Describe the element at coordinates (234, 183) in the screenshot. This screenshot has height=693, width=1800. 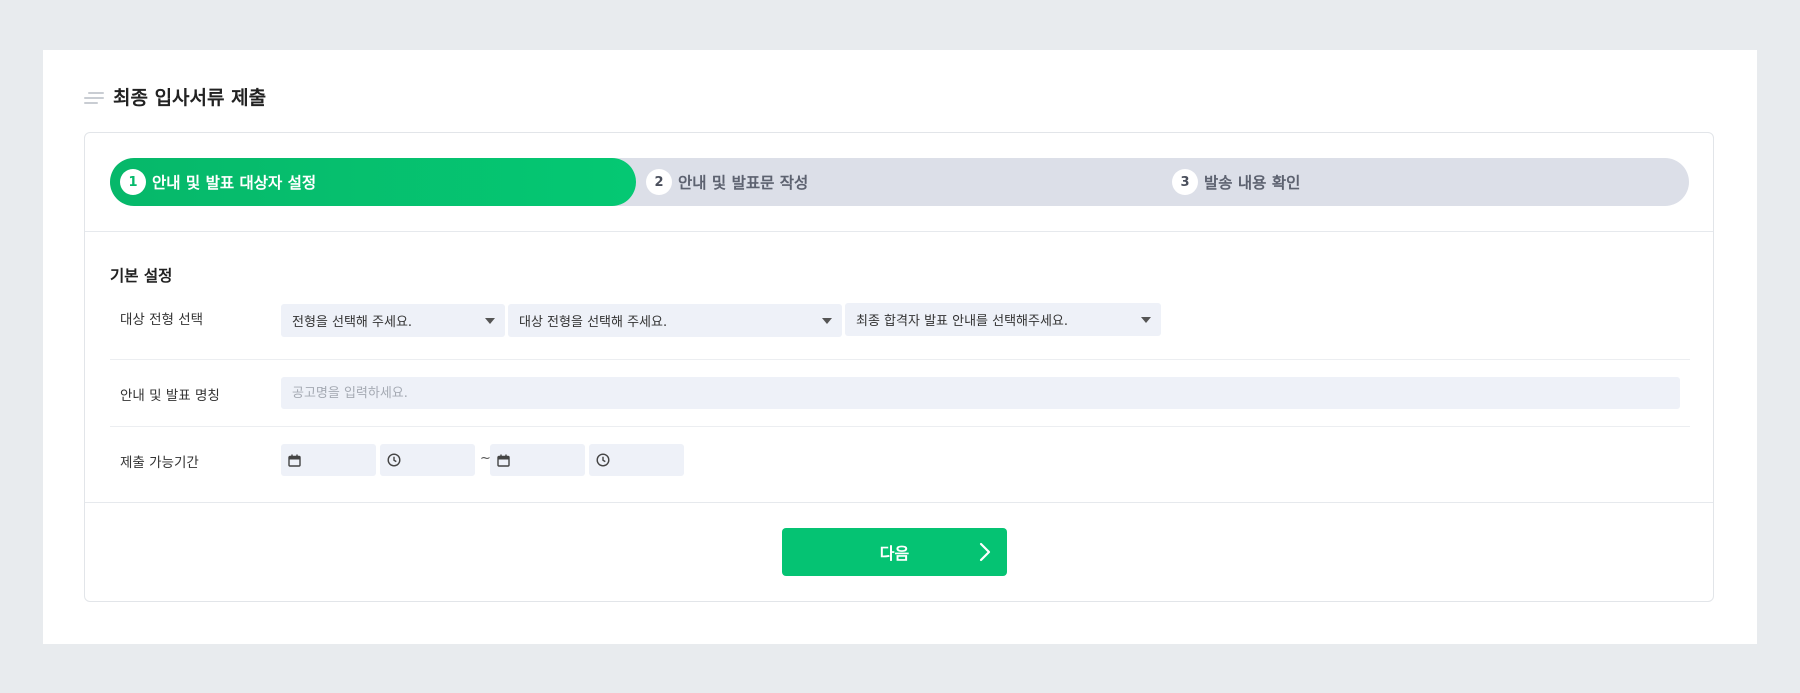
I see `step-1-label: 안내 및 발표 대상자 설정` at that location.